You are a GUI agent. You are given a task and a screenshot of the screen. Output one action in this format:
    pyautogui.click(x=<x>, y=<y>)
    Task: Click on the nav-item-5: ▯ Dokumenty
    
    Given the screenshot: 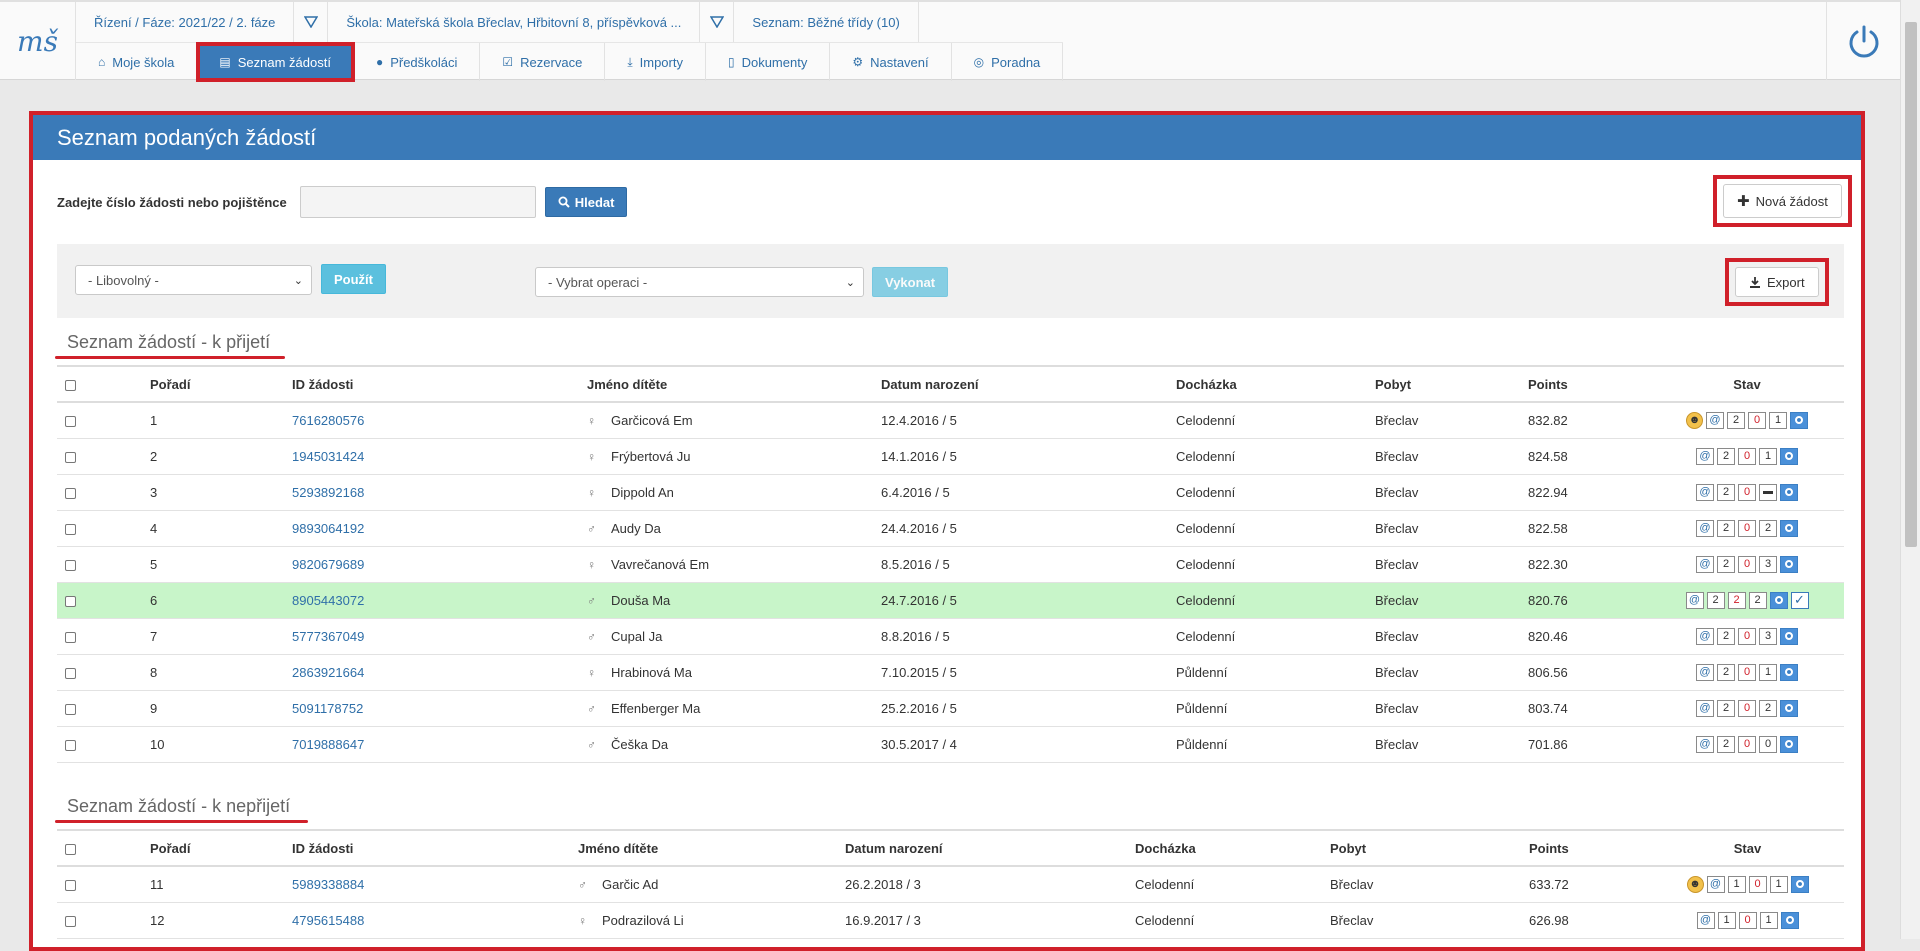 What is the action you would take?
    pyautogui.click(x=768, y=62)
    